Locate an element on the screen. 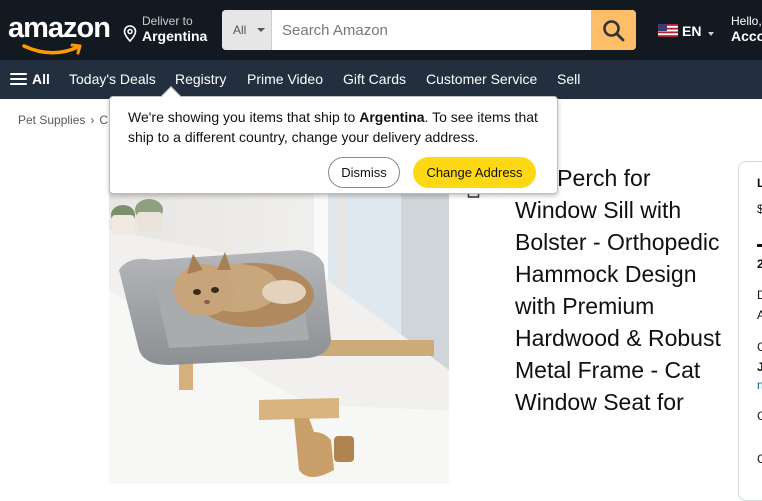  logo-text: amazon is located at coordinates (59, 28).